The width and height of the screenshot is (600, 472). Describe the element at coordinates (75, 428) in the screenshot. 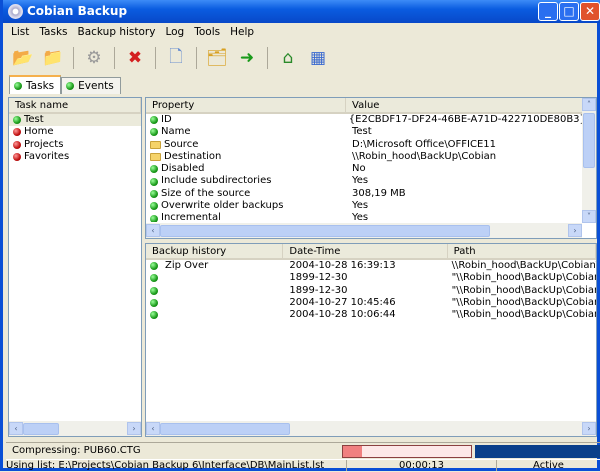

I see `task-list-hscrollbar: ‹ ›` at that location.